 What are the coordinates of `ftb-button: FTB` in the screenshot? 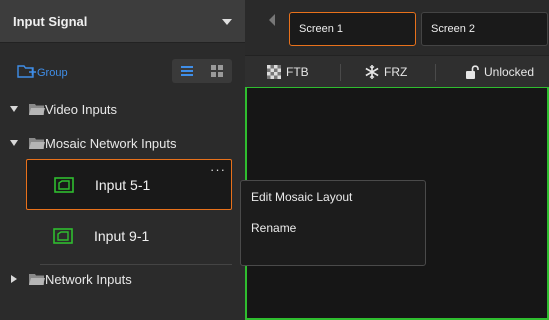 It's located at (288, 72).